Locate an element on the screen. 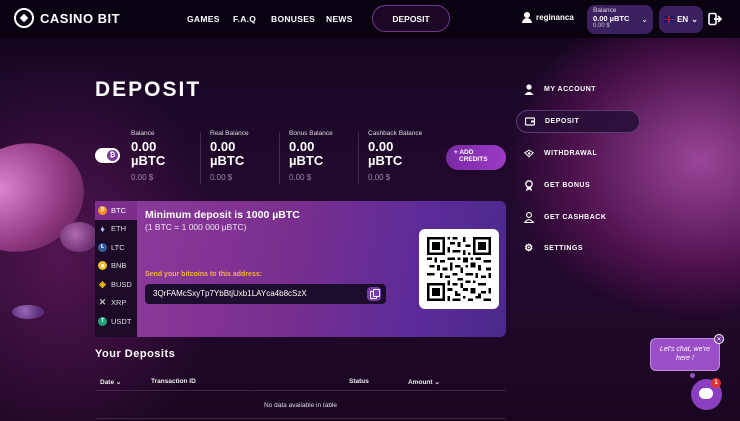  coin-tab-xrp: ✕ XRP is located at coordinates (116, 303).